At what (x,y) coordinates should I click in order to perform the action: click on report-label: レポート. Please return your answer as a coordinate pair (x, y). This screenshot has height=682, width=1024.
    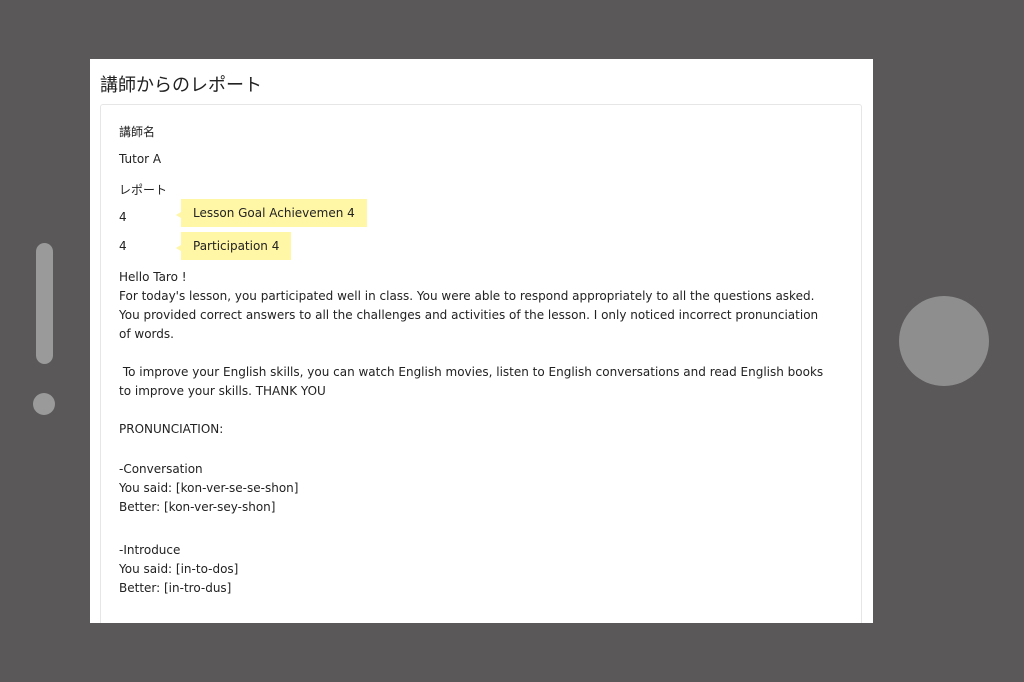
    Looking at the image, I should click on (143, 190).